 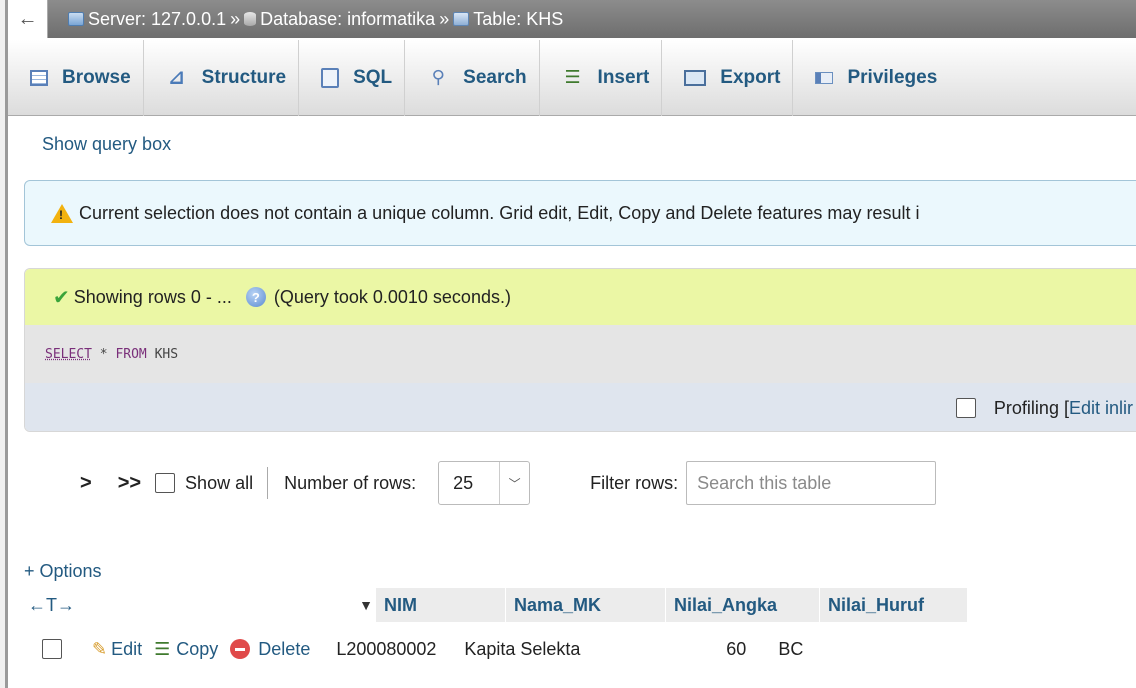 I want to click on column-header-nim: NIM, so click(x=441, y=605).